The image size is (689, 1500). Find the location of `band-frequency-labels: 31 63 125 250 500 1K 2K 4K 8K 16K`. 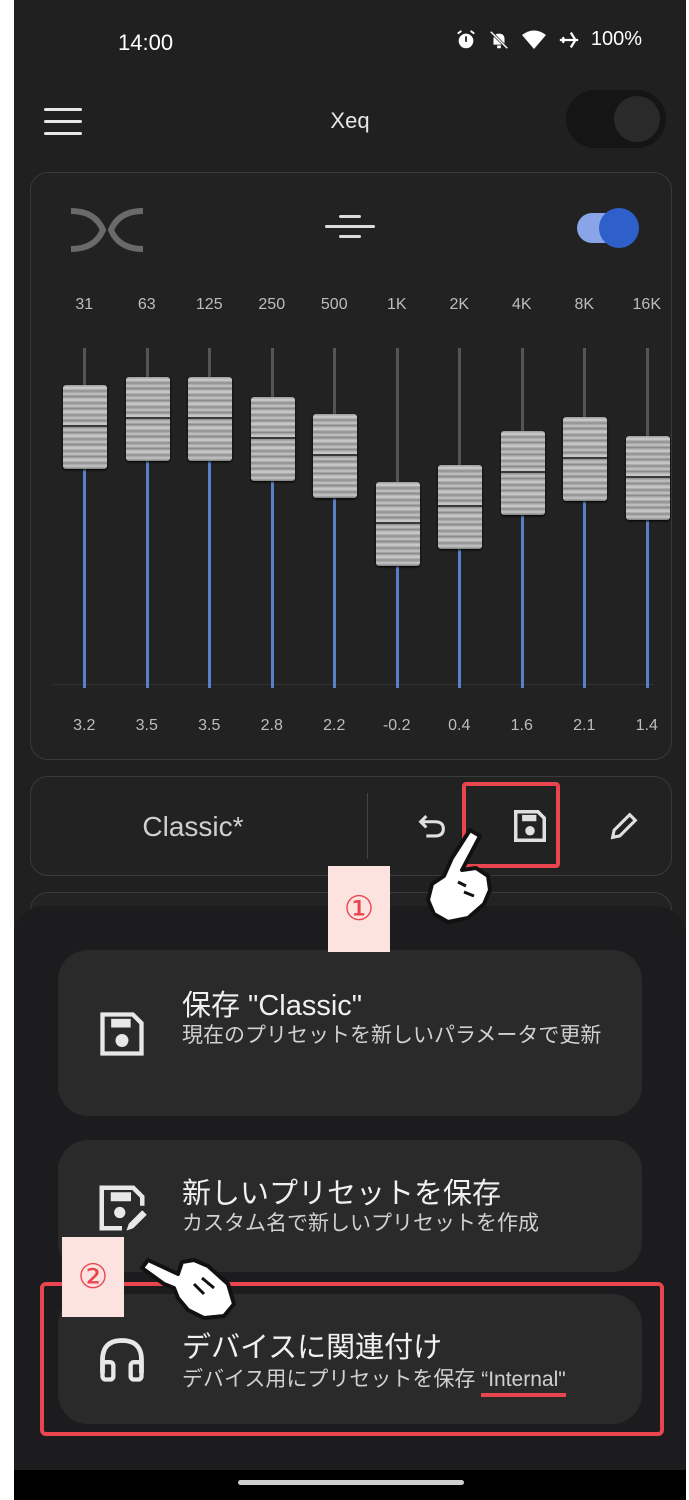

band-frequency-labels: 31 63 125 250 500 1K 2K 4K 8K 16K is located at coordinates (363, 305).